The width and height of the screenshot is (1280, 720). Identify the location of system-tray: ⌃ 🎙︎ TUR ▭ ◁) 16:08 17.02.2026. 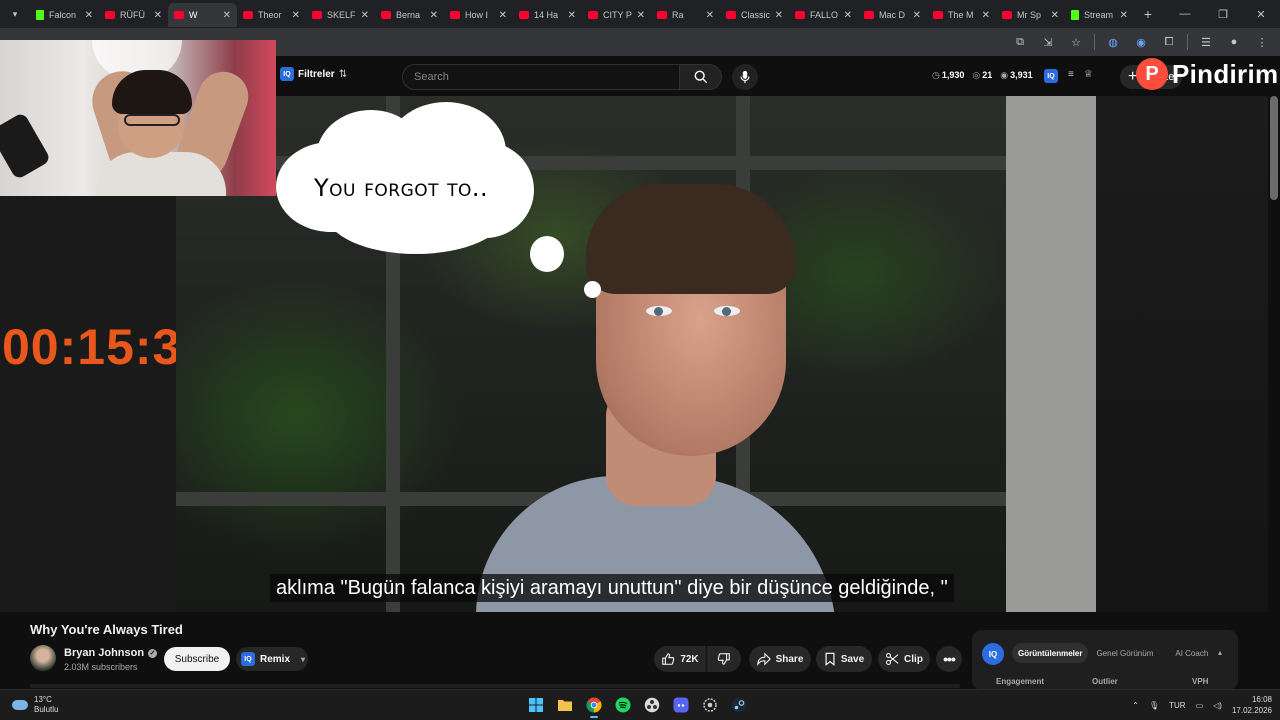
(1202, 705).